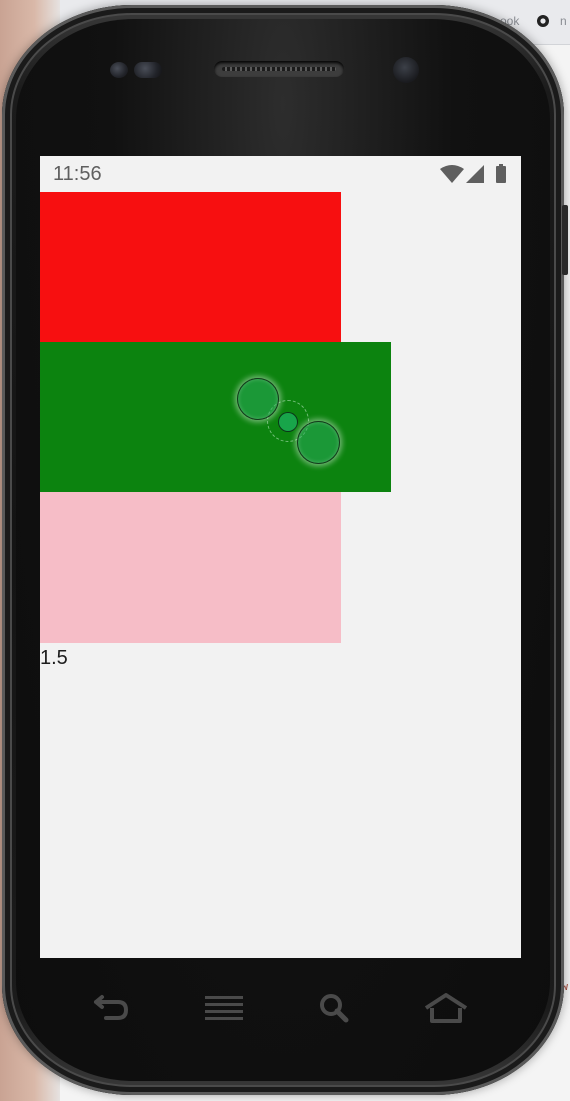 Image resolution: width=570 pixels, height=1101 pixels. I want to click on search-key, so click(338, 1010).